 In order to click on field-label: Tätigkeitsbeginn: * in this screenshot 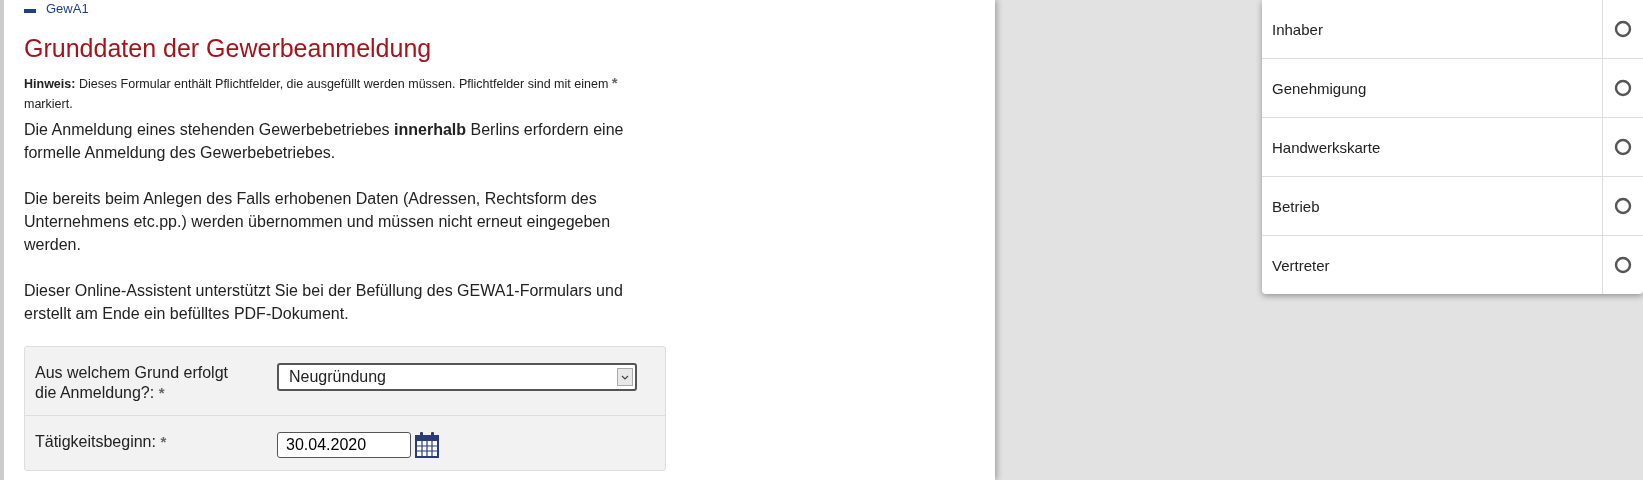, I will do `click(101, 442)`.